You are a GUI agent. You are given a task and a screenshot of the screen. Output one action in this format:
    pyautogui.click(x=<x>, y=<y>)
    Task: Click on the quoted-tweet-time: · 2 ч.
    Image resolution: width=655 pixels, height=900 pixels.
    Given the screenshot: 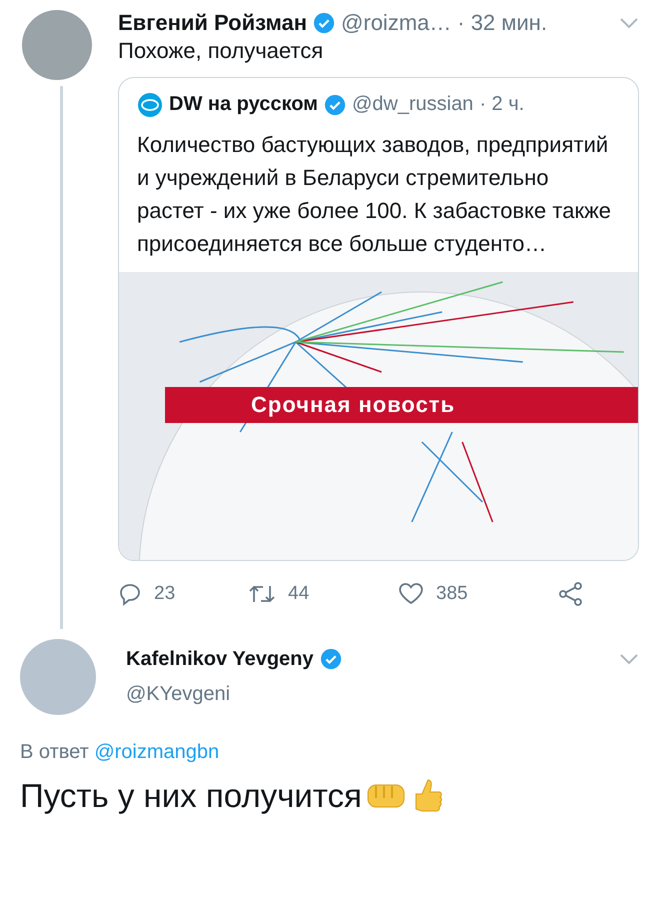 What is the action you would take?
    pyautogui.click(x=501, y=104)
    